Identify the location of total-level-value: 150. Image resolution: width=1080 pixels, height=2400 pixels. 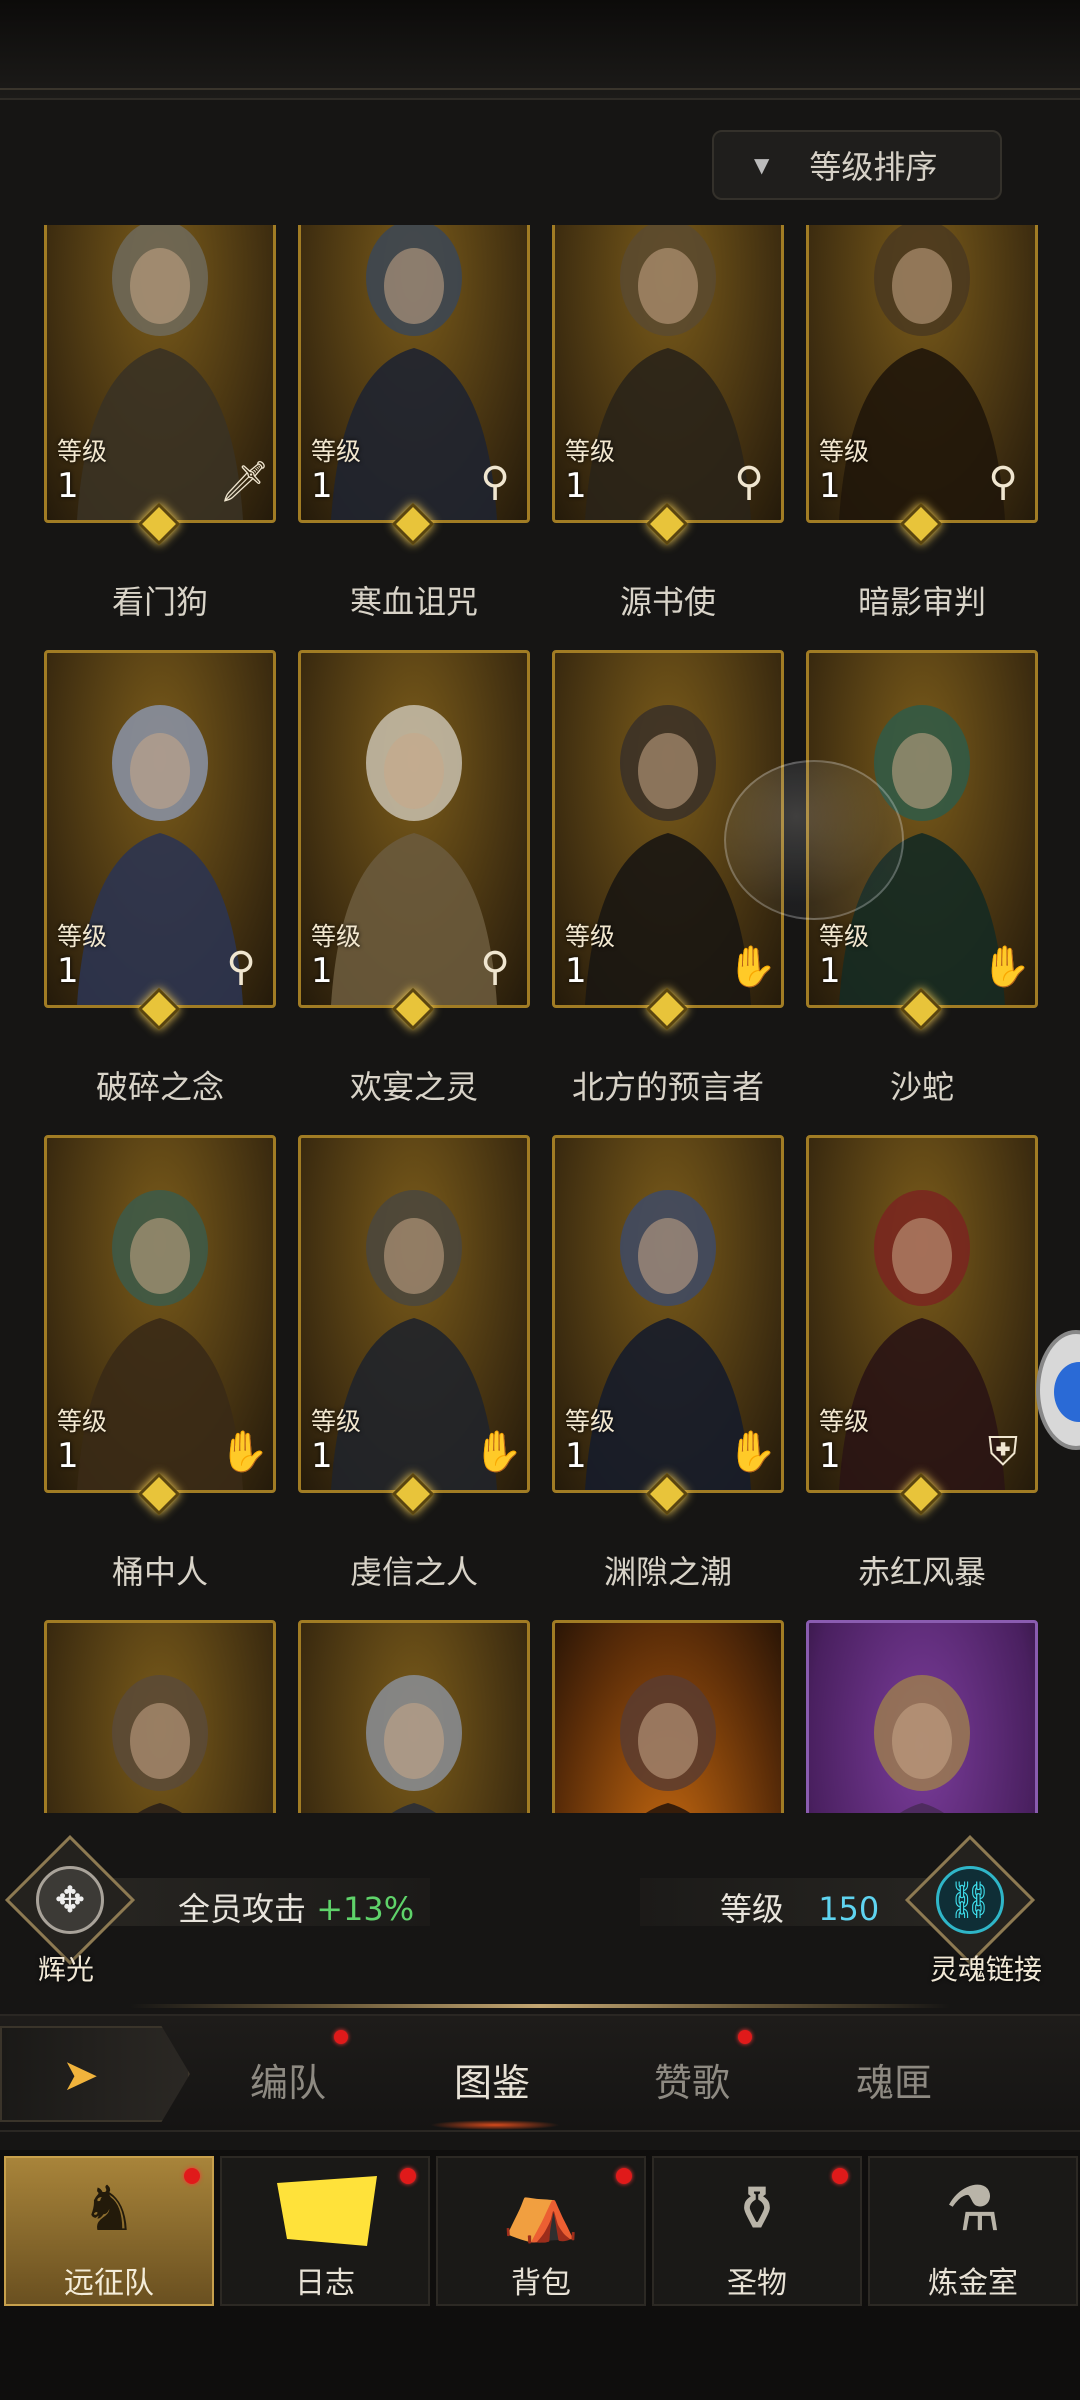
(849, 1909).